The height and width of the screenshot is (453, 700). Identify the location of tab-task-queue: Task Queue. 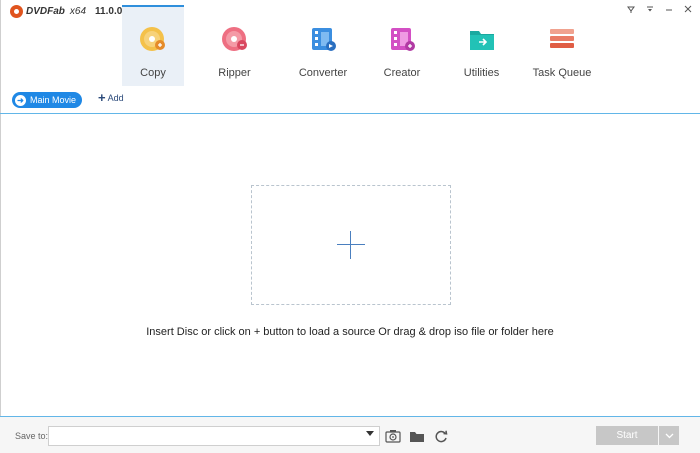
(562, 45).